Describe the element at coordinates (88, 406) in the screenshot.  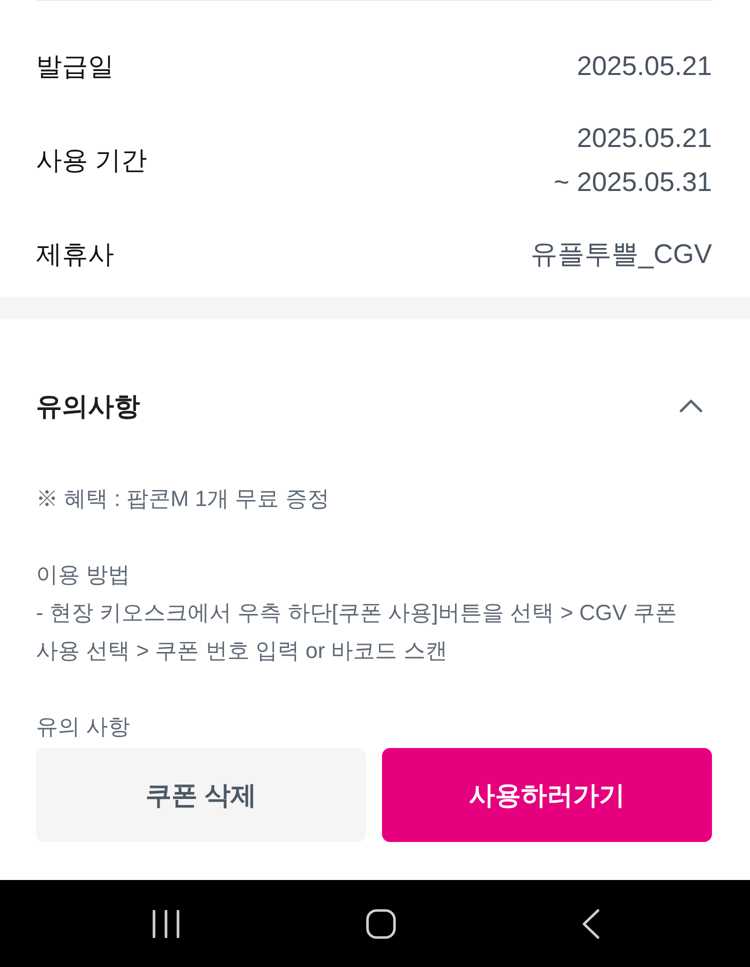
I see `notice-title: 유의사항` at that location.